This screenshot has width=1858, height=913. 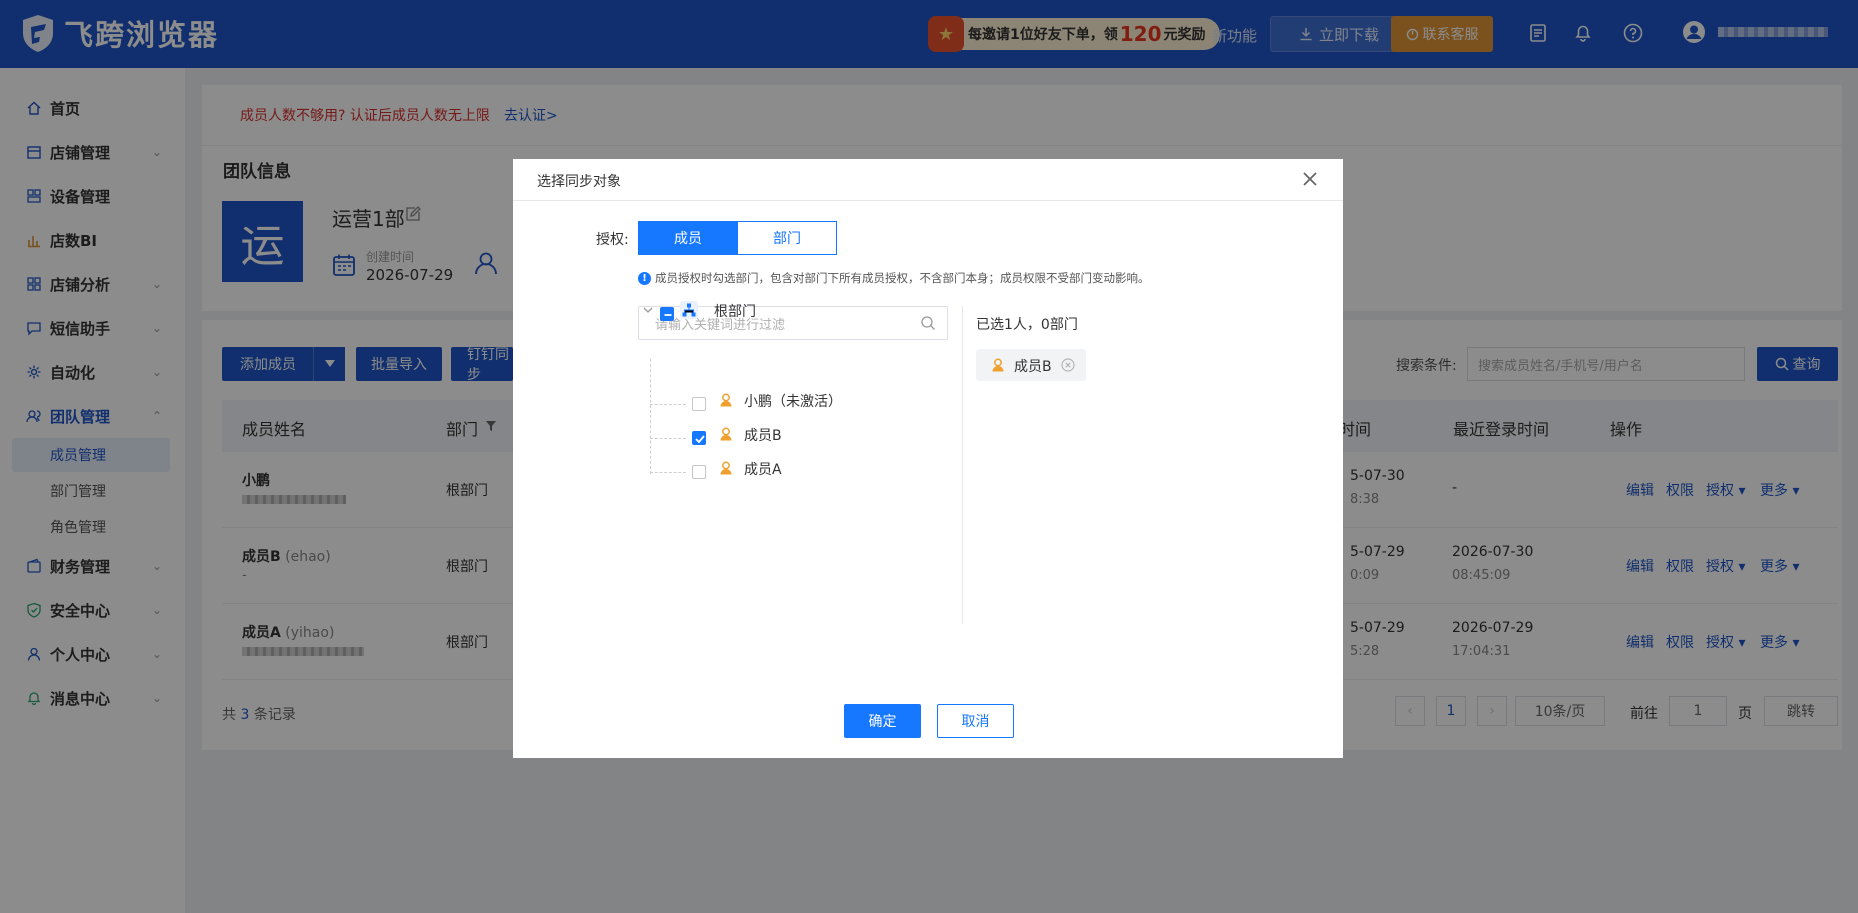 I want to click on info-icon: !, so click(x=644, y=278).